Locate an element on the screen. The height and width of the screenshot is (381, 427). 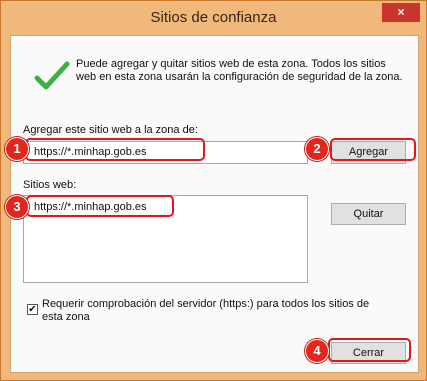
title-bar: Sitios de confianza × is located at coordinates (213, 17).